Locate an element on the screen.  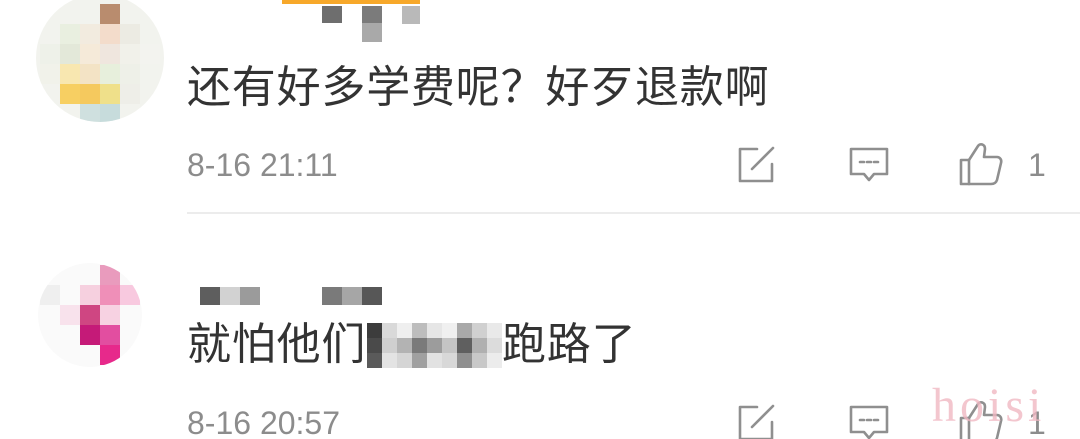
comment-timestamp: 8-16 20:57 is located at coordinates (264, 422).